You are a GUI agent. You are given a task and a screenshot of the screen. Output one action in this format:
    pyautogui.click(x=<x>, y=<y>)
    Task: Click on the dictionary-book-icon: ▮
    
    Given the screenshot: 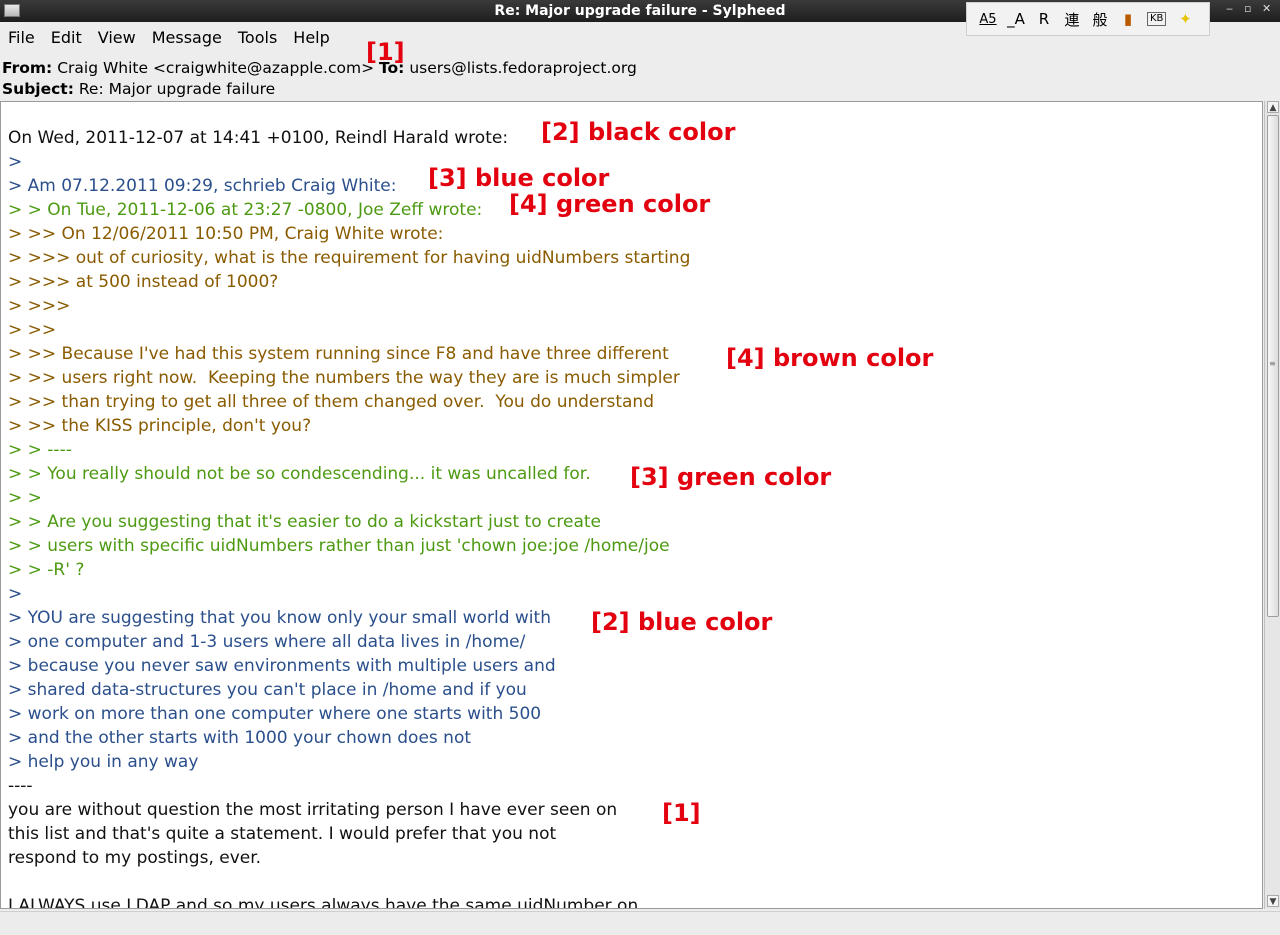 What is the action you would take?
    pyautogui.click(x=1128, y=19)
    